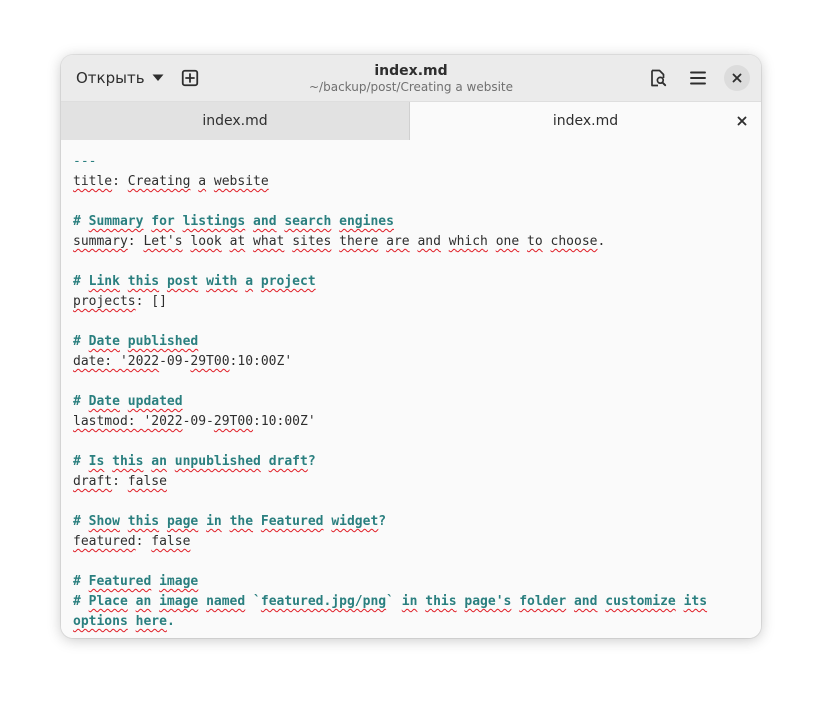  Describe the element at coordinates (124, 621) in the screenshot. I see `editor-line: options here.` at that location.